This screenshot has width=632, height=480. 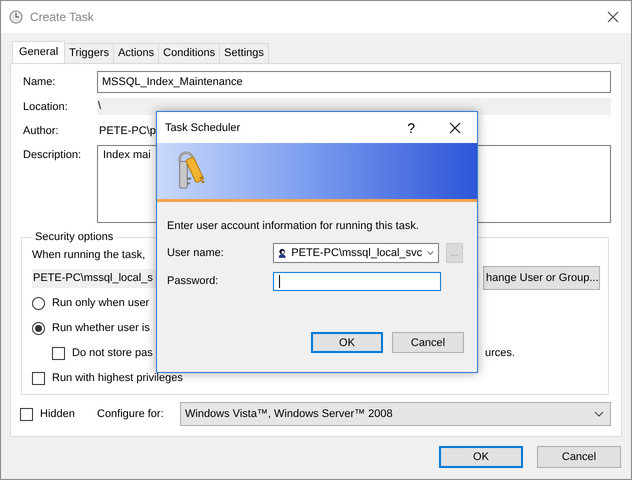 What do you see at coordinates (39, 52) in the screenshot?
I see `tab: General` at bounding box center [39, 52].